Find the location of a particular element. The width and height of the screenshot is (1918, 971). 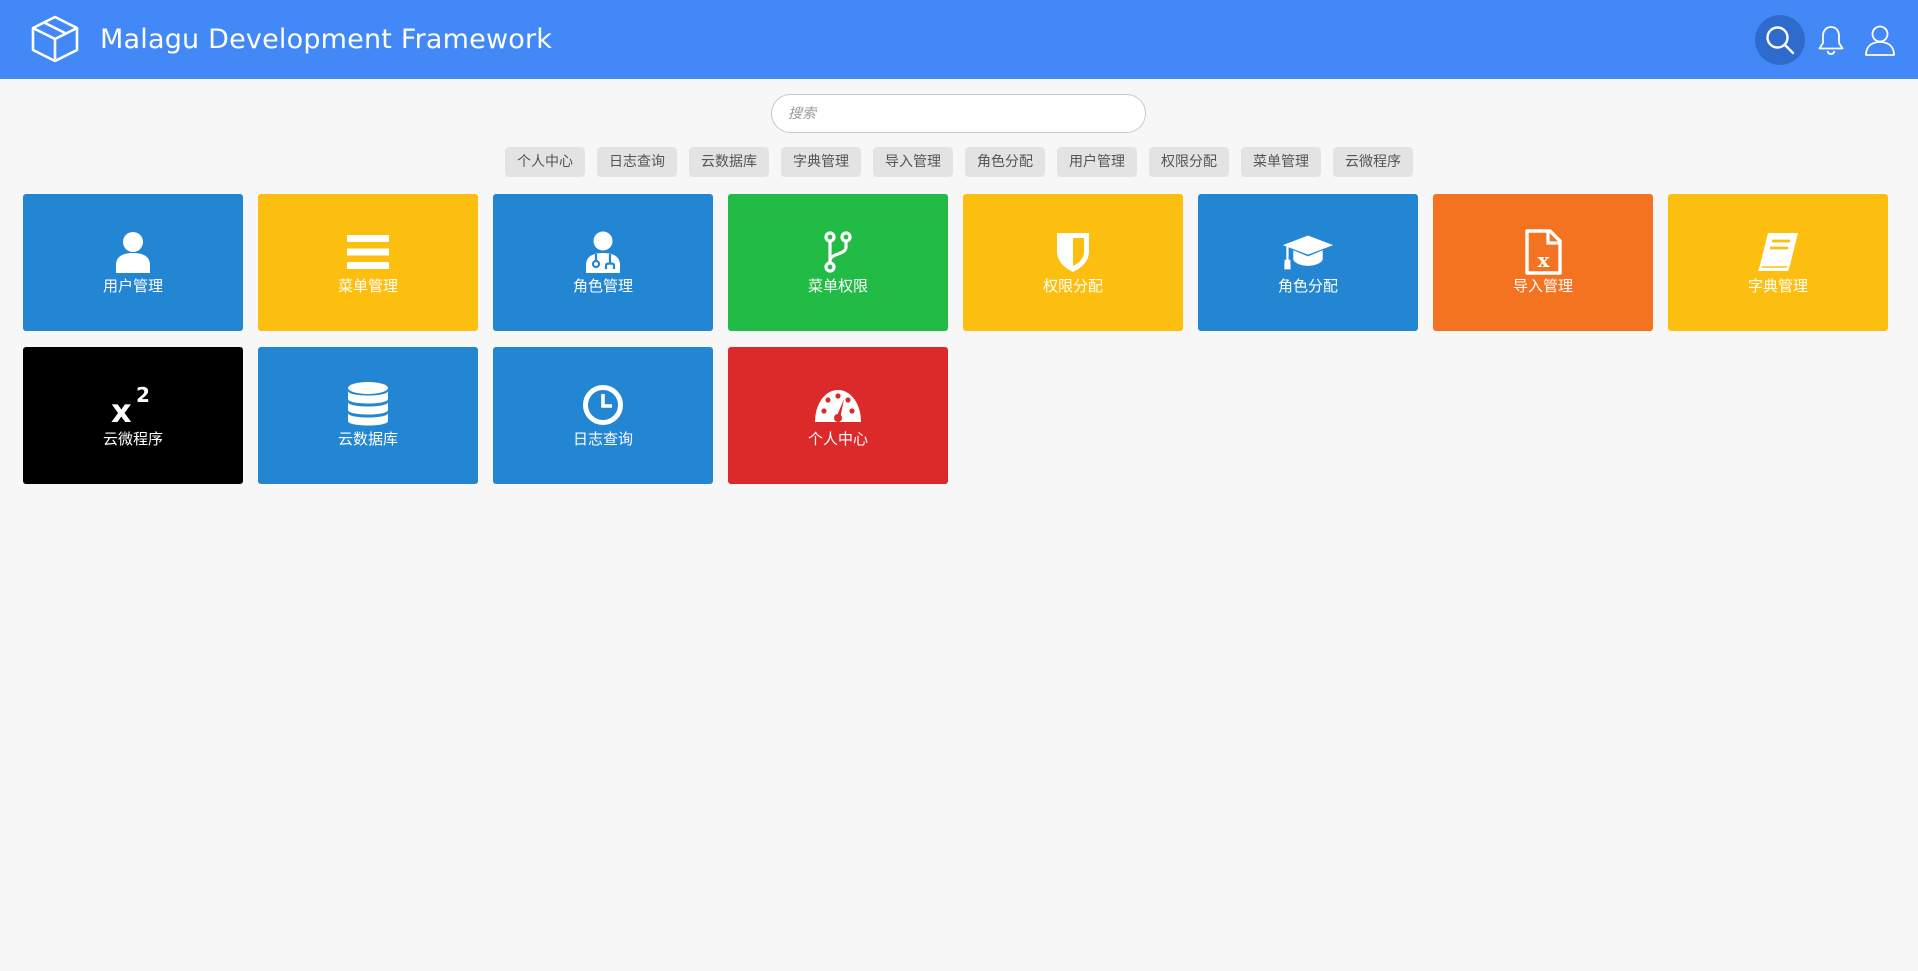

code-branch-icon is located at coordinates (838, 252).